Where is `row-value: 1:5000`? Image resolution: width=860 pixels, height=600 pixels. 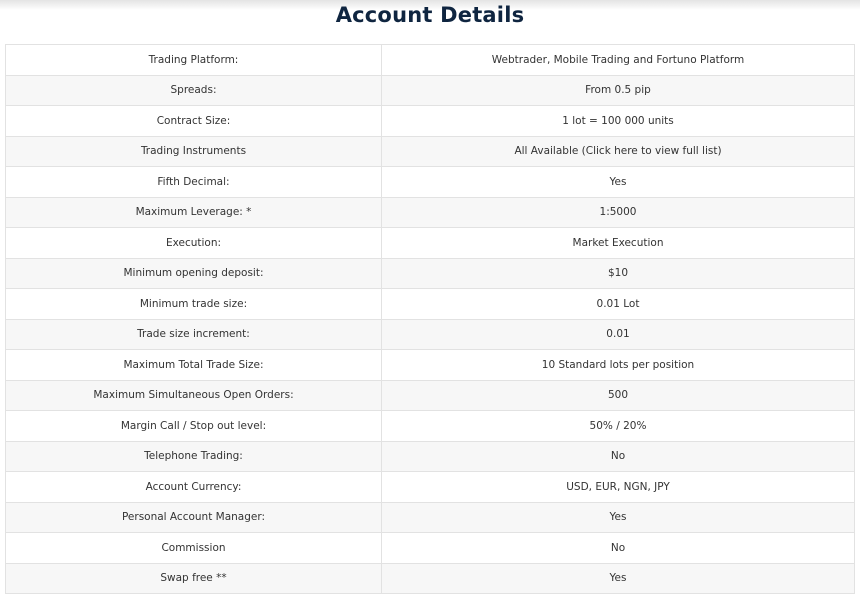
row-value: 1:5000 is located at coordinates (618, 212).